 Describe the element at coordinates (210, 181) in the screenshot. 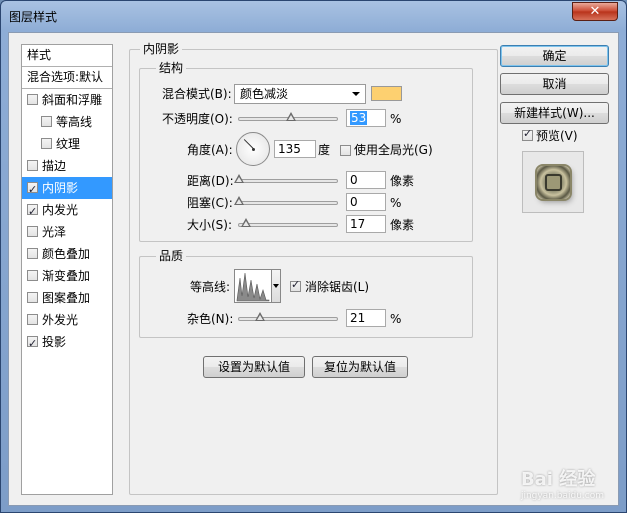

I see `distance-label: 距离(D):` at that location.